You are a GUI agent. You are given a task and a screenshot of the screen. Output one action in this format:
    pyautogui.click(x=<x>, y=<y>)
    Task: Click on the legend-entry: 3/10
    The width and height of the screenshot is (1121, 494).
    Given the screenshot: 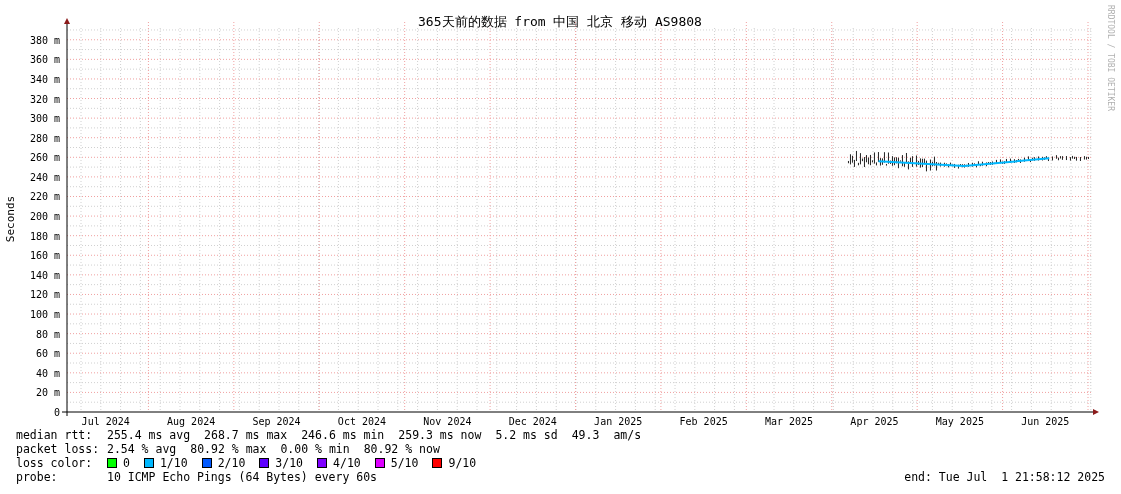 What is the action you would take?
    pyautogui.click(x=289, y=463)
    